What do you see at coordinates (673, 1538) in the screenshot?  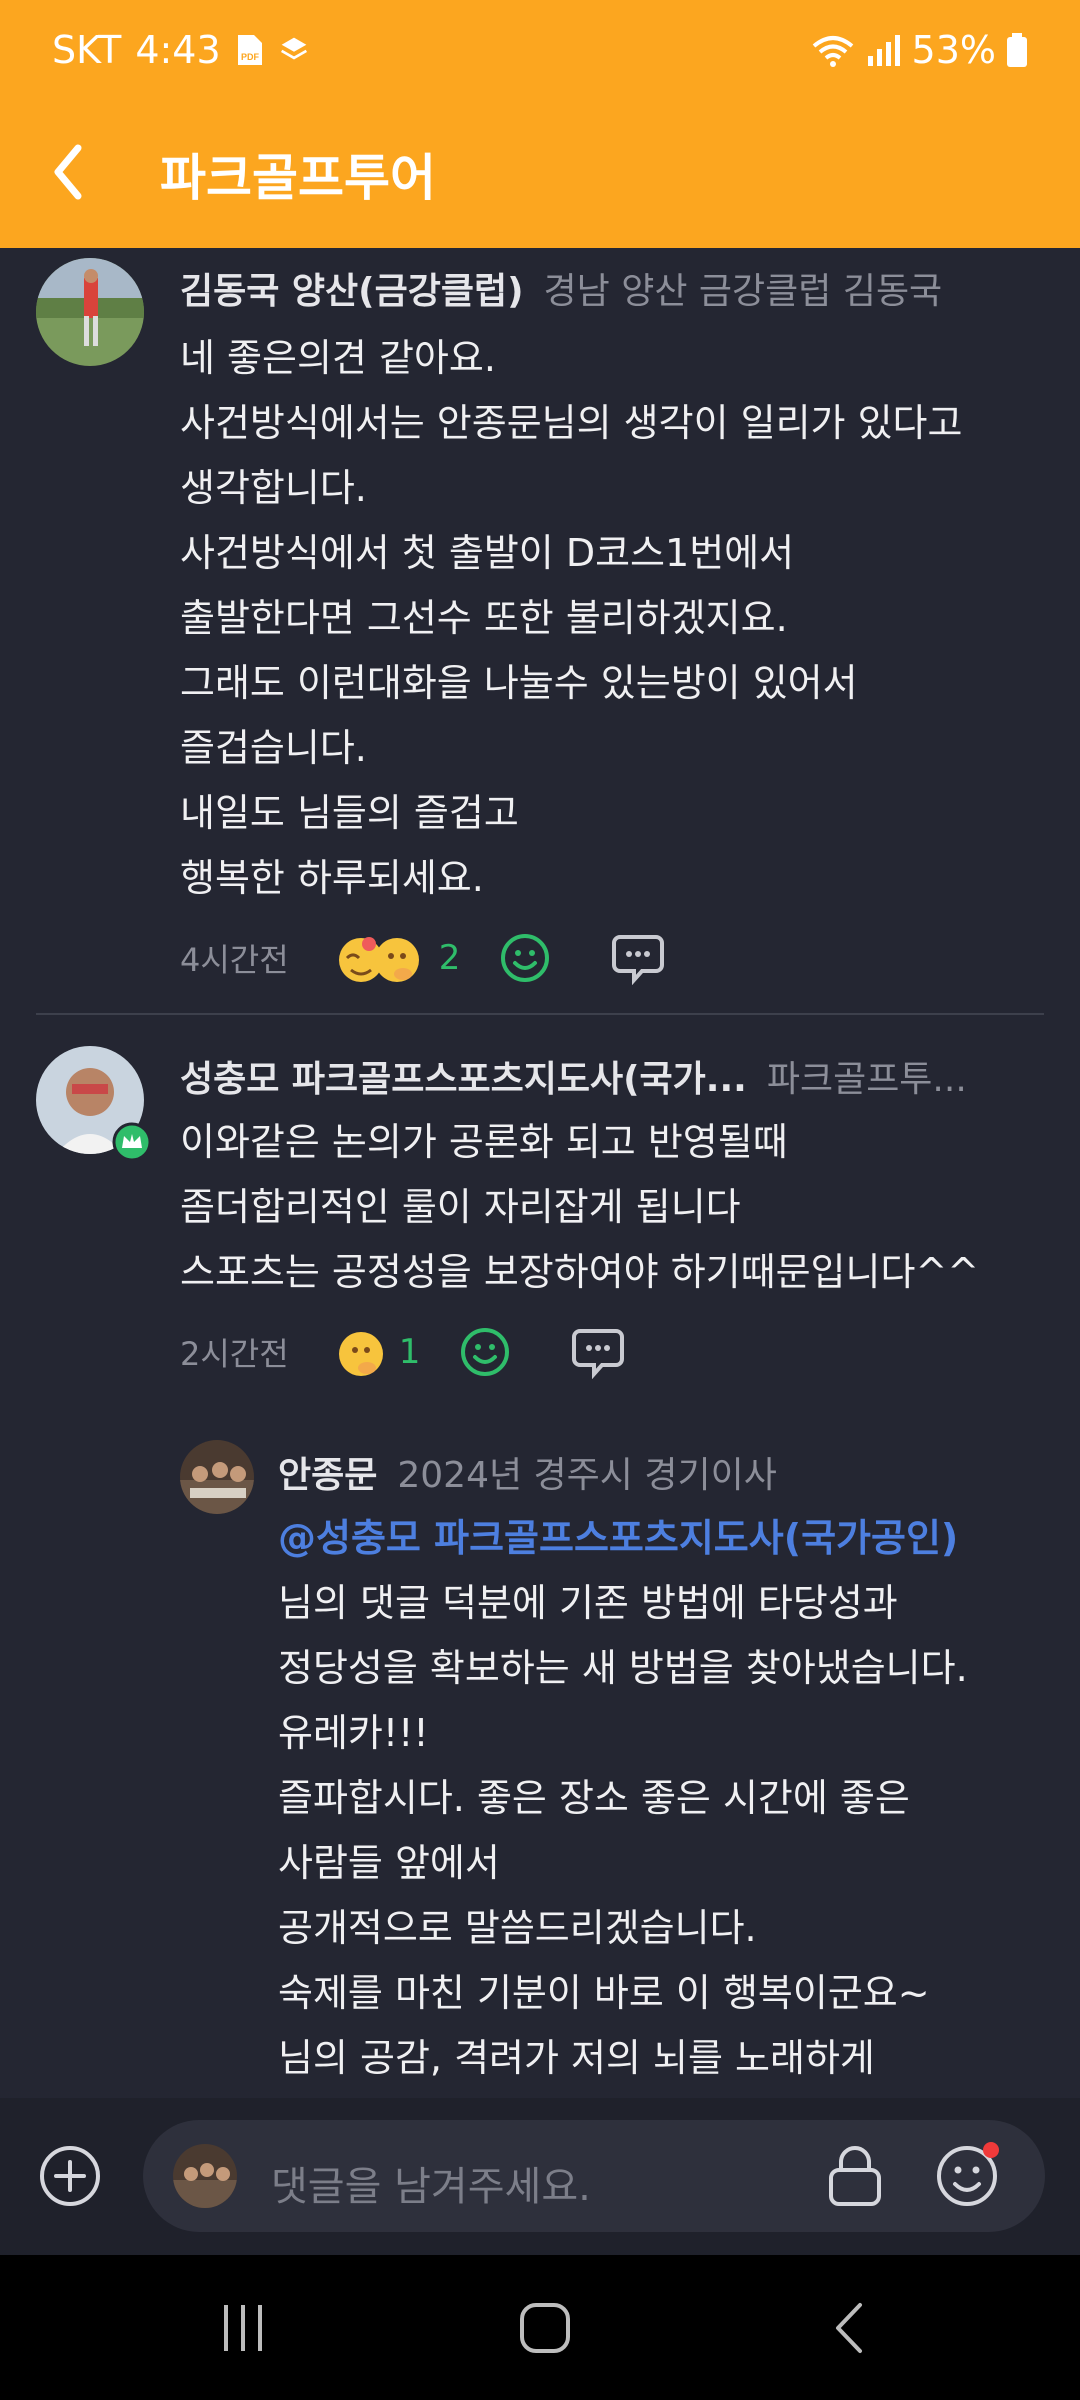 I see `reply-mention: @성충모 파크골프스포츠지도사(국가공인)` at bounding box center [673, 1538].